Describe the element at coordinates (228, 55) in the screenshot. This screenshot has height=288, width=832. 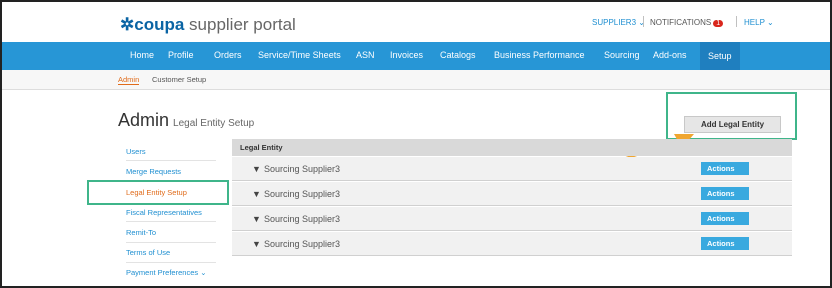
I see `nav-orders: Orders` at that location.